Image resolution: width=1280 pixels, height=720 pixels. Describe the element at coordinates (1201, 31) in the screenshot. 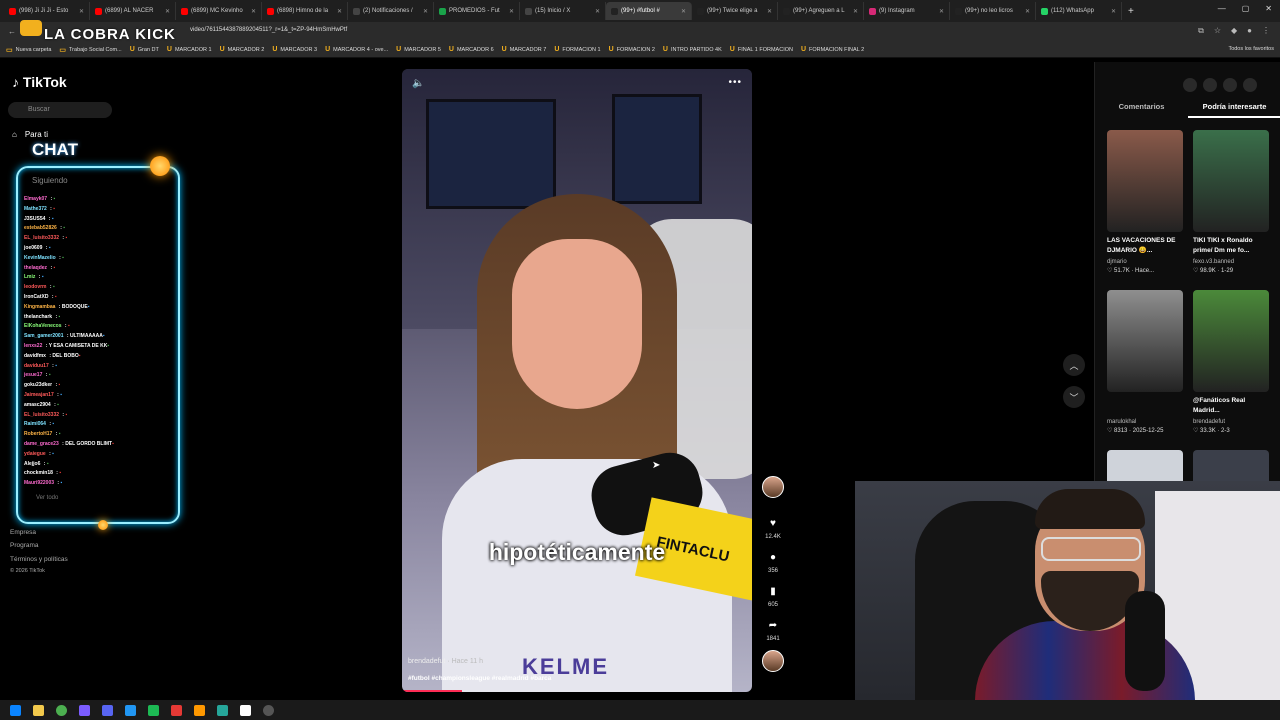

I see `install-icon: ⧉` at that location.